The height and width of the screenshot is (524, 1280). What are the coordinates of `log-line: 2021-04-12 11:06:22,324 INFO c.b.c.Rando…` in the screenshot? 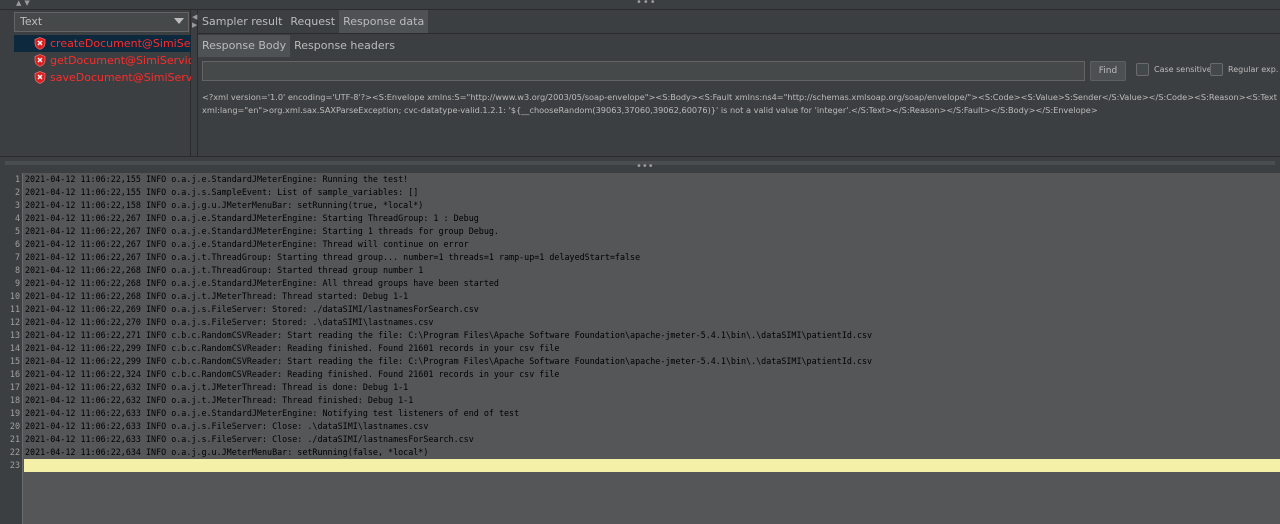 It's located at (292, 374).